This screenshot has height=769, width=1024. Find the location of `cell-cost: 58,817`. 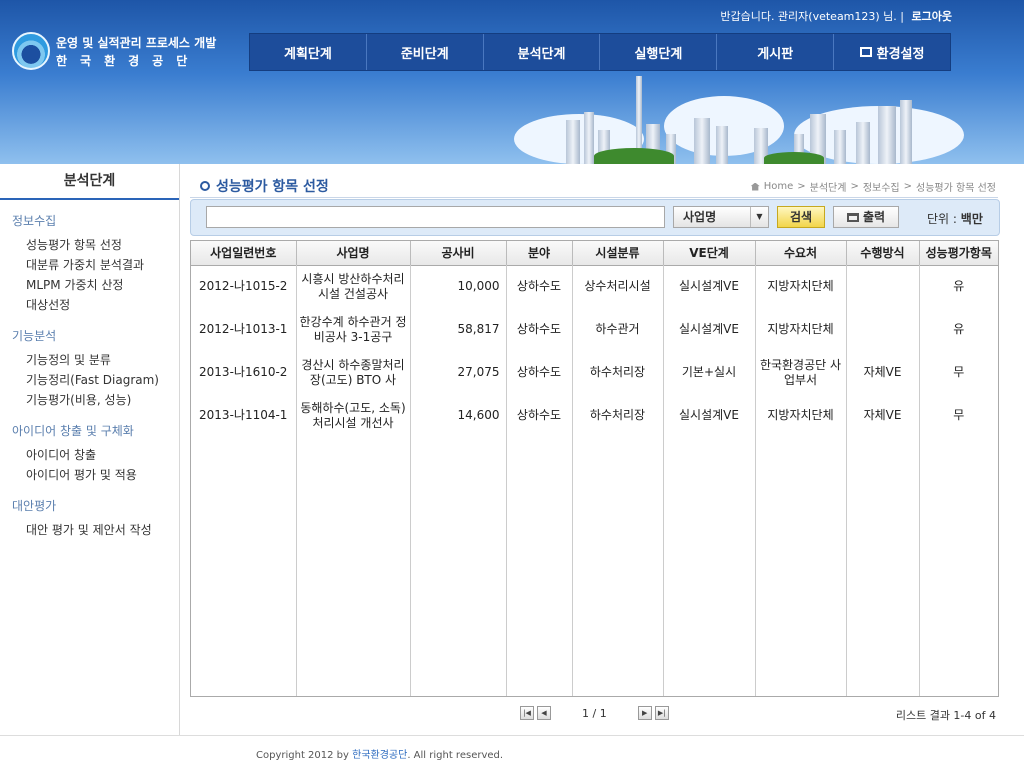

cell-cost: 58,817 is located at coordinates (458, 329).